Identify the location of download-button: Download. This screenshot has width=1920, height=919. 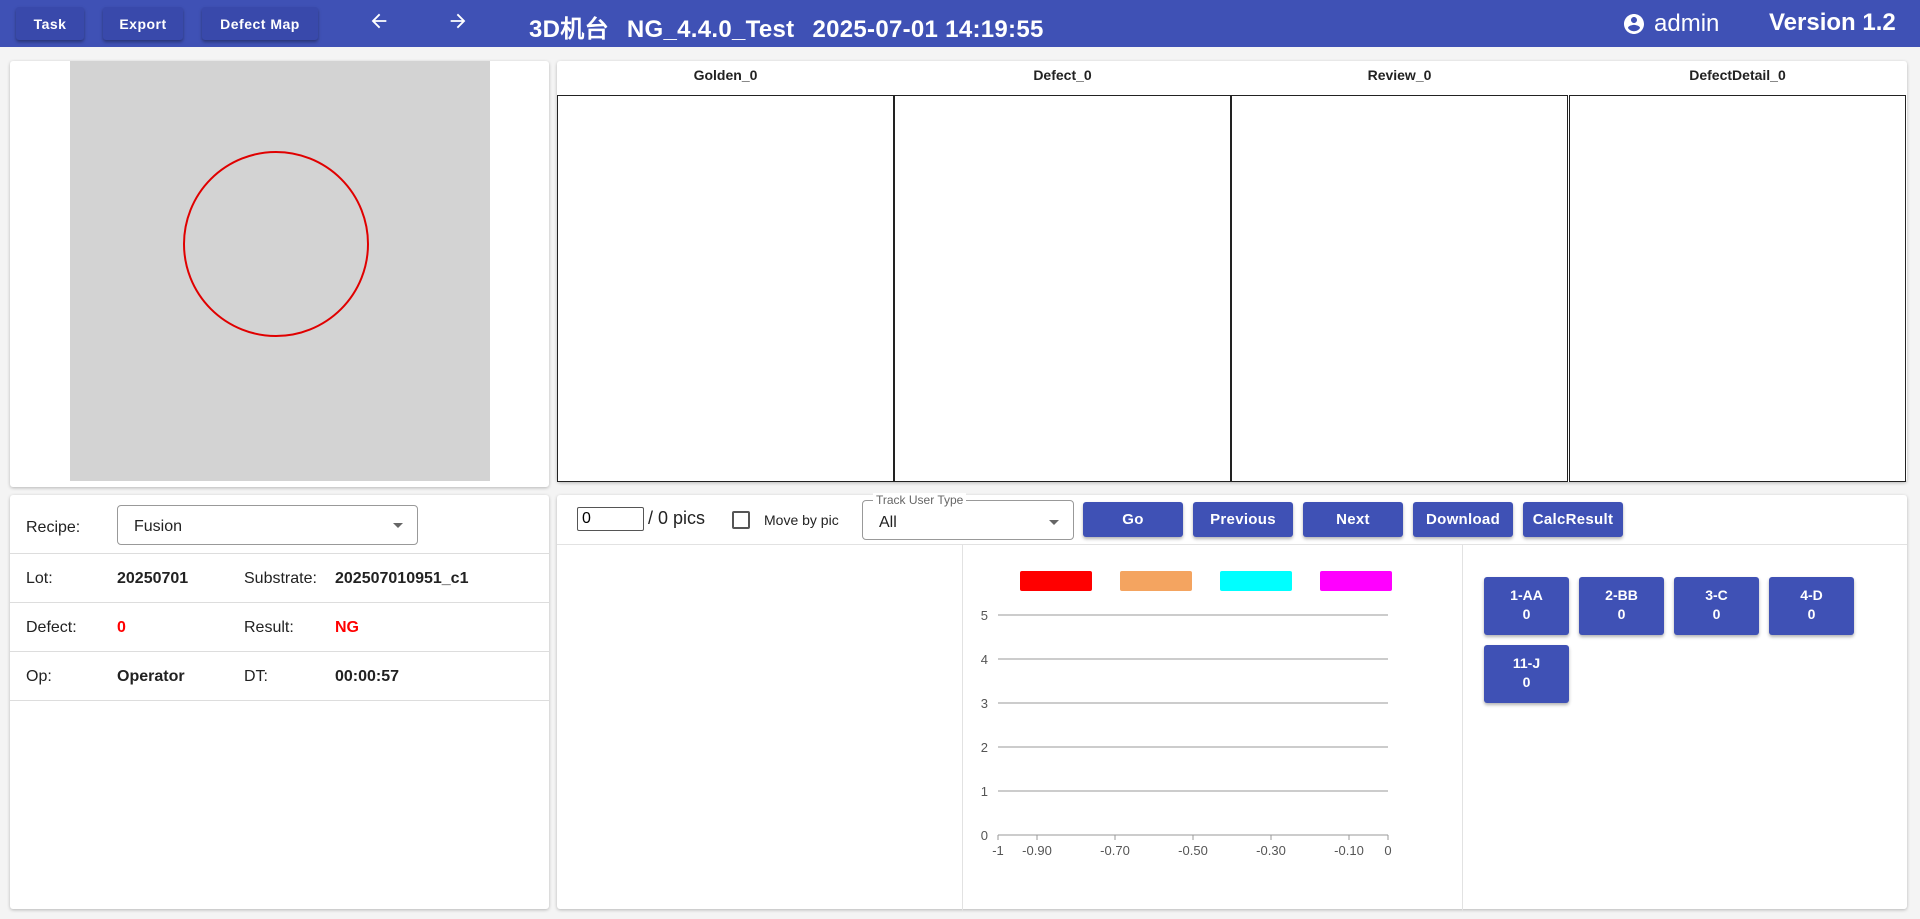
(1463, 519).